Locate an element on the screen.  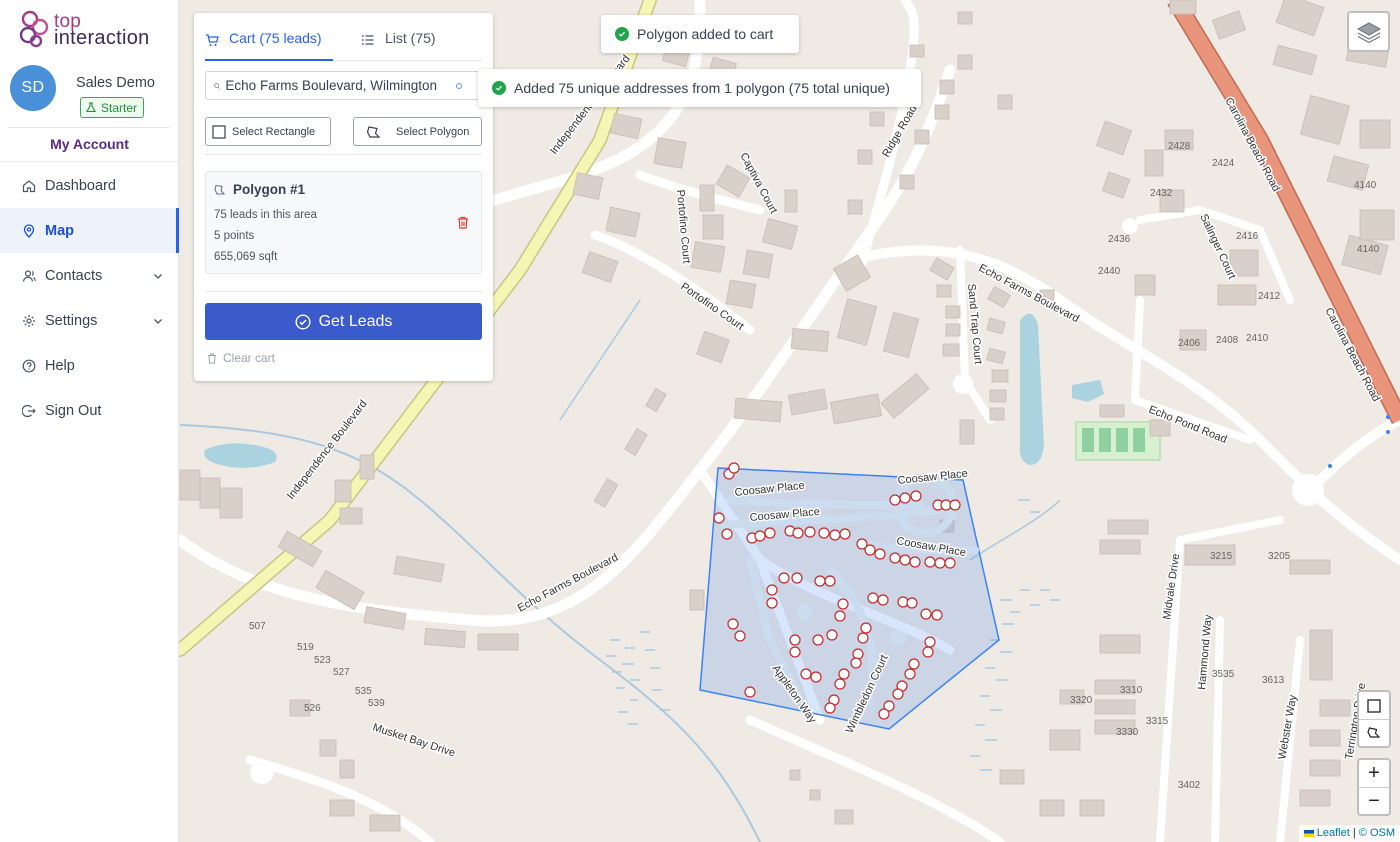
layers-icon is located at coordinates (1368, 32).